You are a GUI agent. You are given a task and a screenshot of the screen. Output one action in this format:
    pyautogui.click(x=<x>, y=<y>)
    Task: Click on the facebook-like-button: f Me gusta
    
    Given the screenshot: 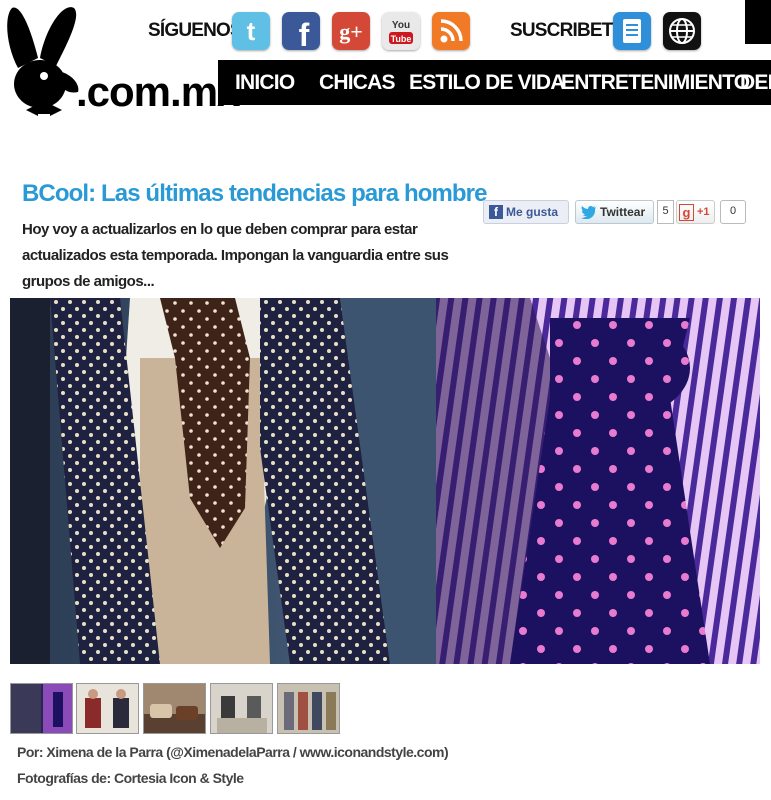 What is the action you would take?
    pyautogui.click(x=526, y=212)
    